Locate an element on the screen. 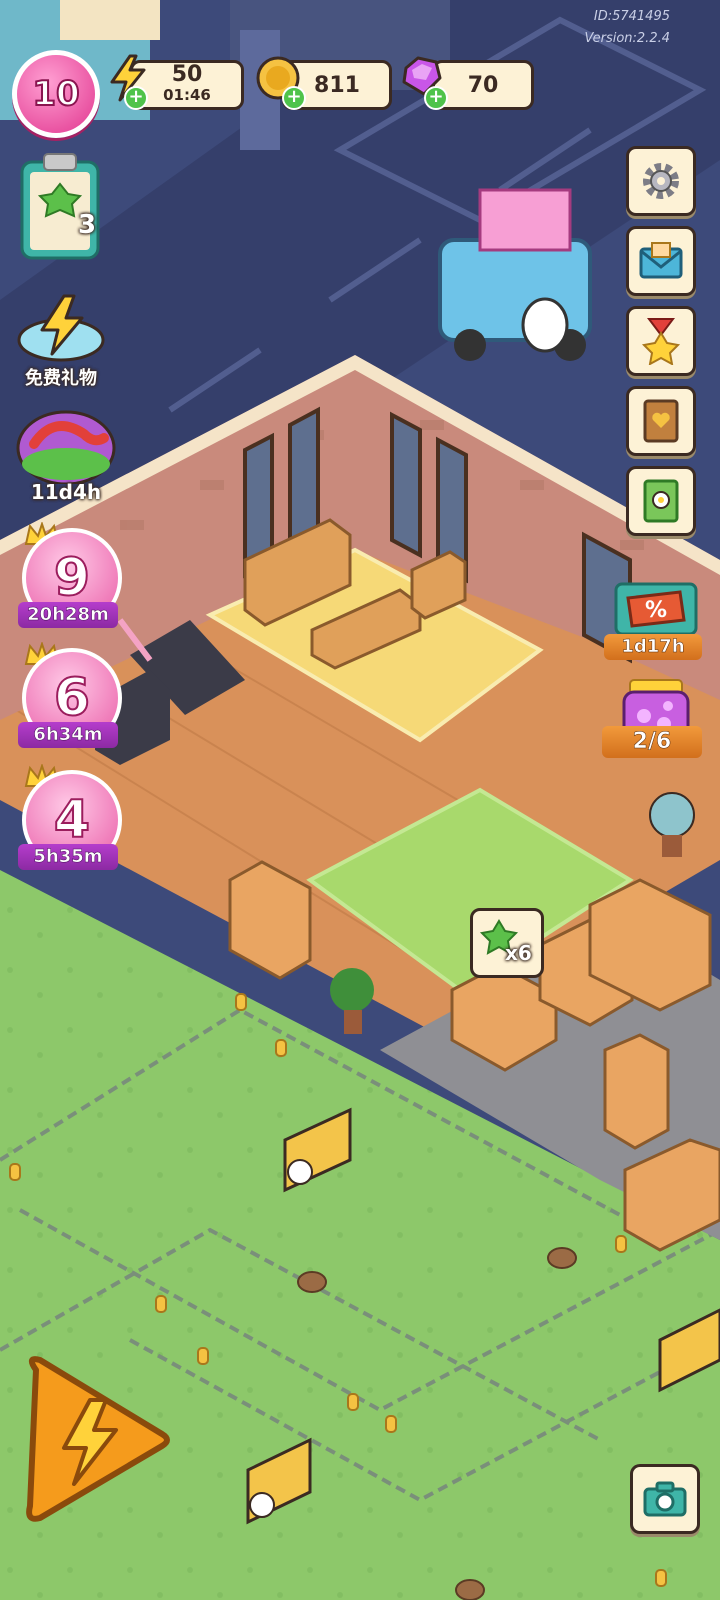 The image size is (720, 1600). clipboard-icon is located at coordinates (60, 206).